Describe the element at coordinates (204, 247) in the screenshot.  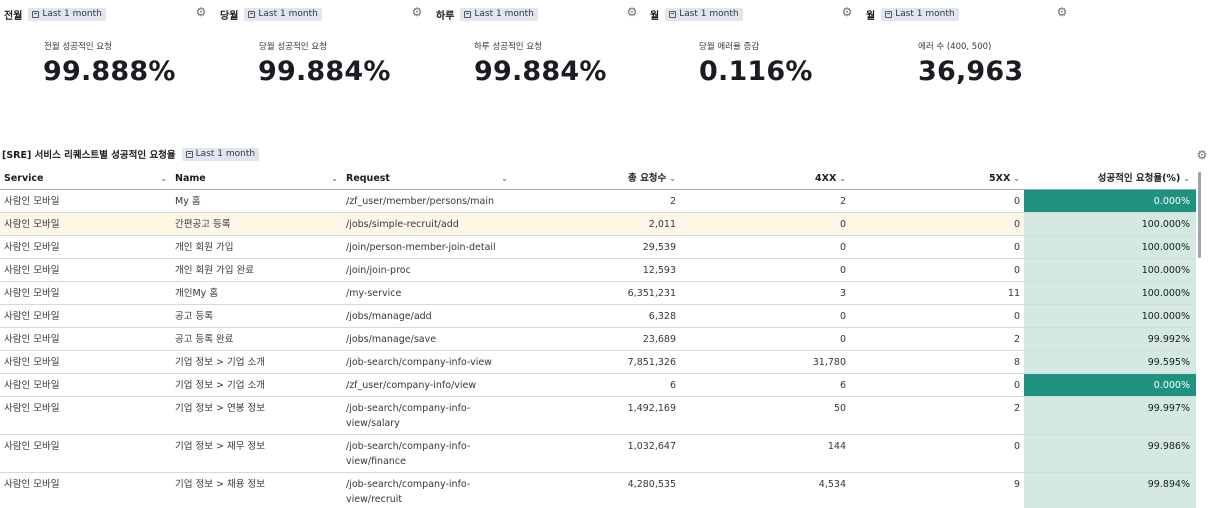
I see `cell-name: 개인 회원 가입` at that location.